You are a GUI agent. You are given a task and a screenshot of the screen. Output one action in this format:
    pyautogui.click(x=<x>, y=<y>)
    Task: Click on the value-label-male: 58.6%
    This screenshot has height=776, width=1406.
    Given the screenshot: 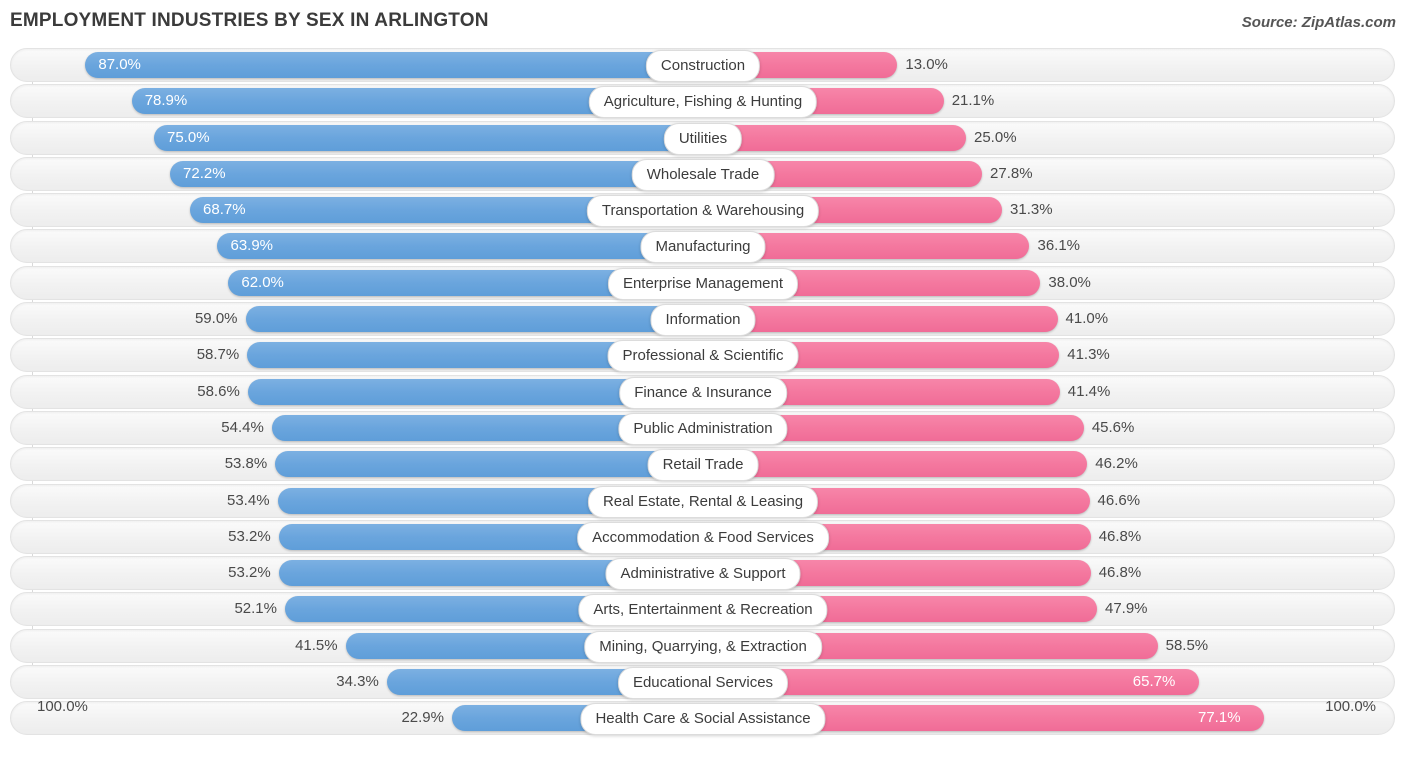 What is the action you would take?
    pyautogui.click(x=218, y=391)
    